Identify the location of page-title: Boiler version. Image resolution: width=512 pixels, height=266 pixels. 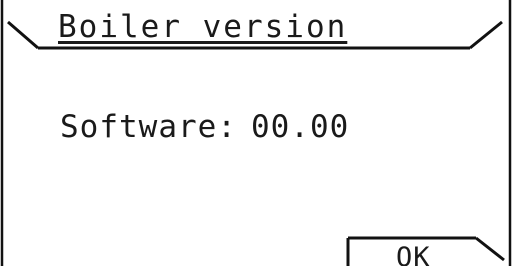
(203, 27).